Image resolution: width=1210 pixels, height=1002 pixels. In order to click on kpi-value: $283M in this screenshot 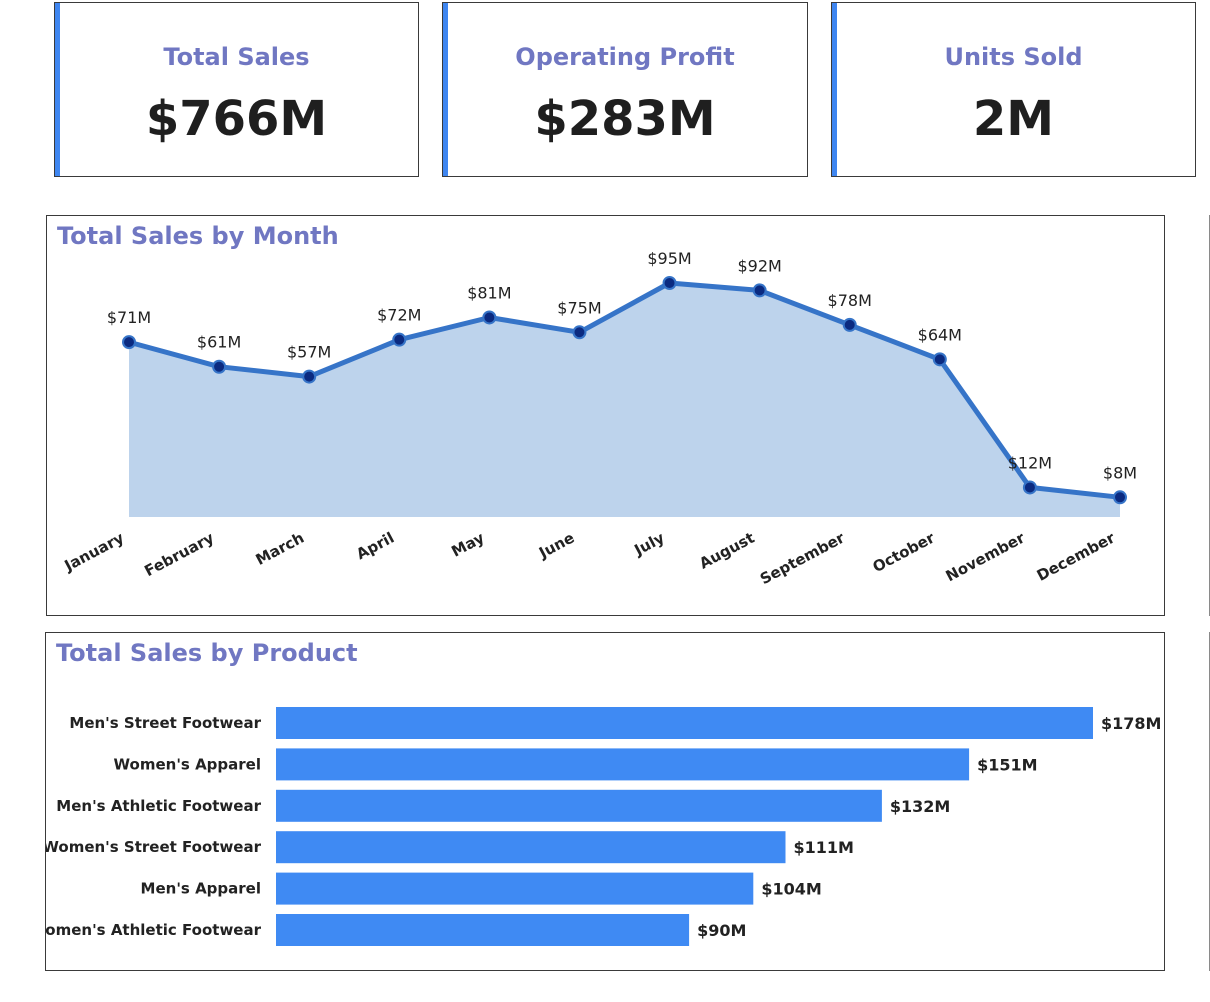, I will do `click(625, 119)`.